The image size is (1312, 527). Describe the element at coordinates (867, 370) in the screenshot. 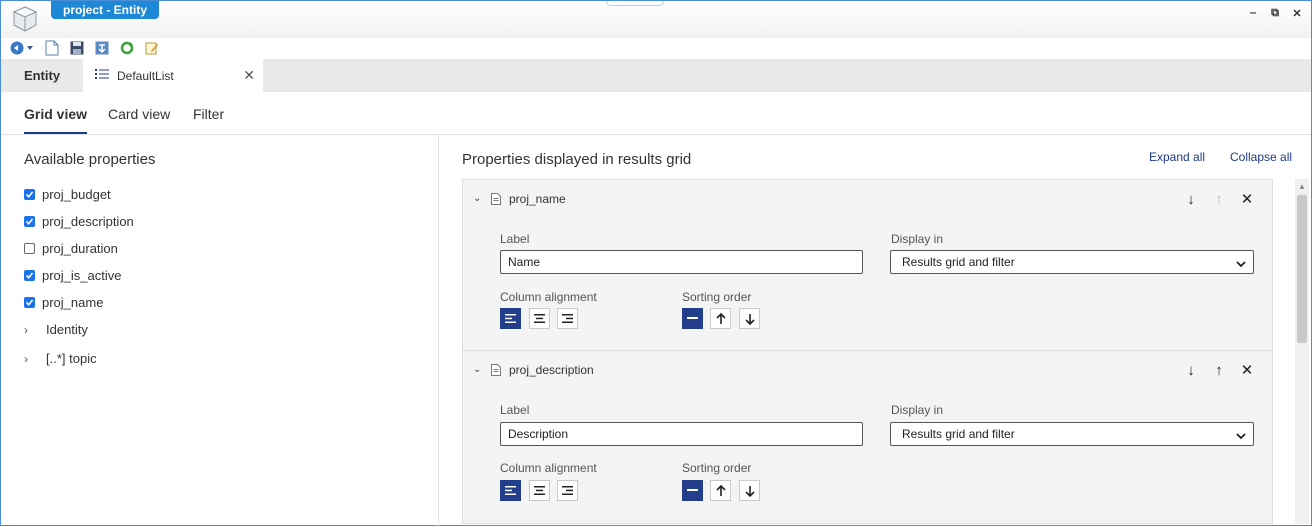

I see `card-header: ⌄ proj_description ↓ ↑ ✕` at that location.